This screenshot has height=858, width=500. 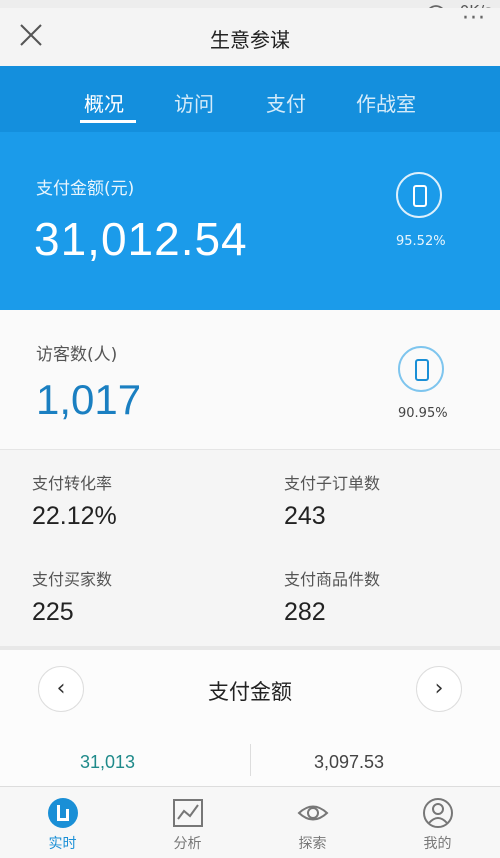 I want to click on nav-explore: 探索, so click(x=312, y=822).